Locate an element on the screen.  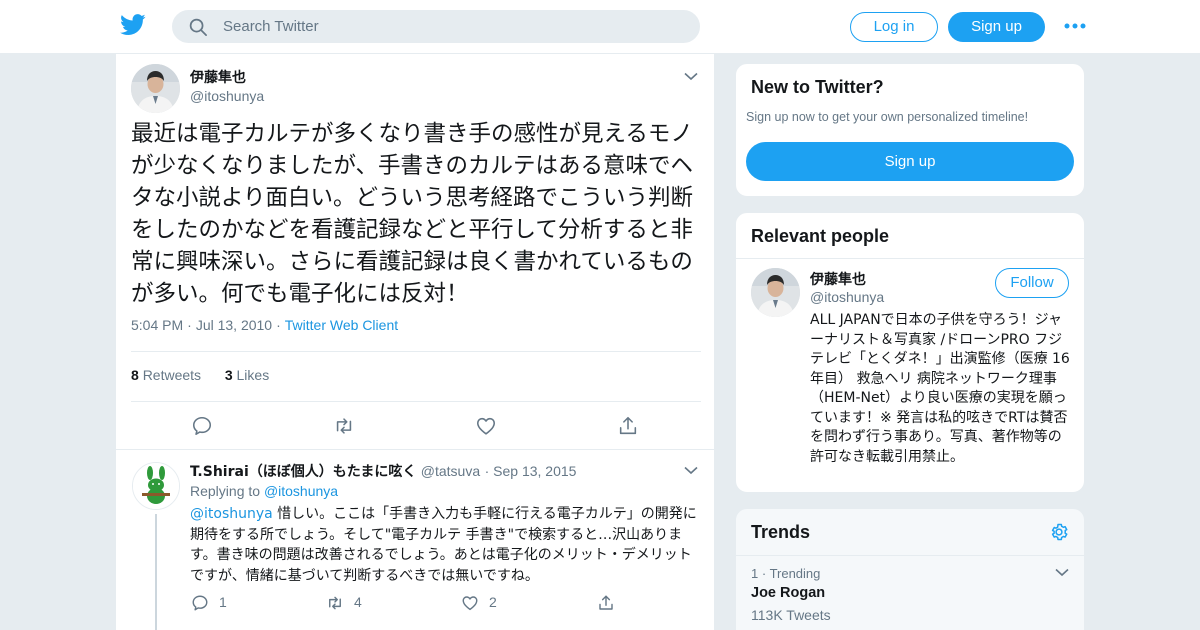
tweet-stats: 8 Retweets 3 Likes is located at coordinates (200, 375).